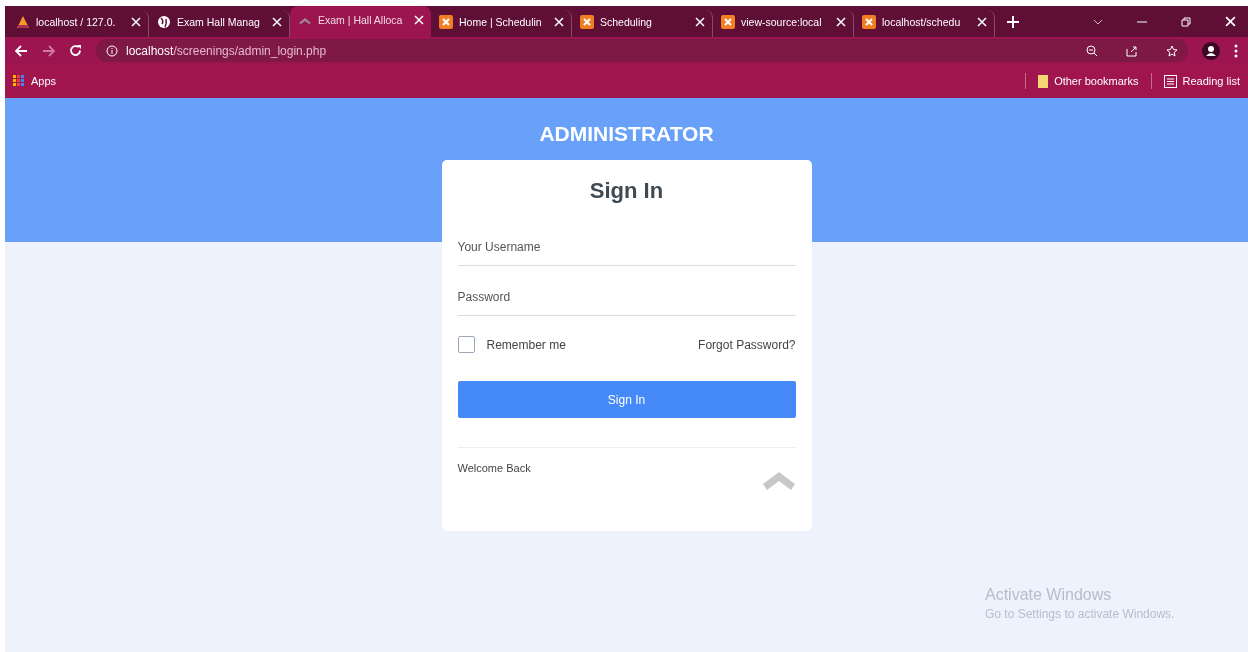  I want to click on forward-arrow-icon, so click(48, 50).